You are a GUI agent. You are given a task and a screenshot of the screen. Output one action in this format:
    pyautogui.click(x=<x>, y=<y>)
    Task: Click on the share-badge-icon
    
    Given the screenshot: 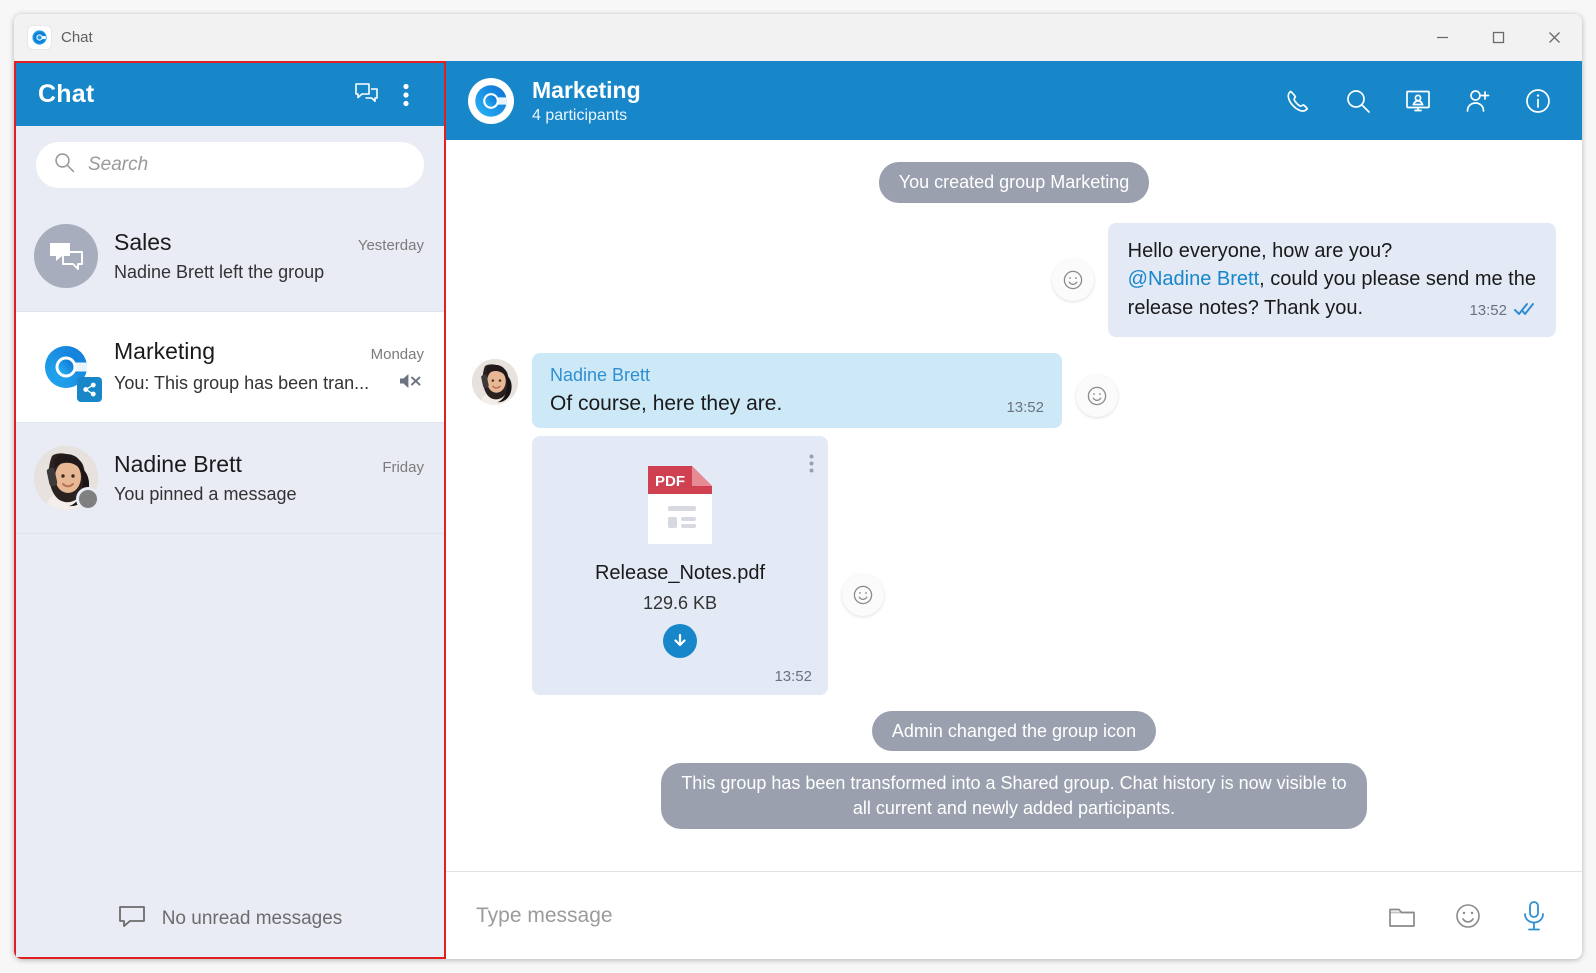 What is the action you would take?
    pyautogui.click(x=89, y=389)
    